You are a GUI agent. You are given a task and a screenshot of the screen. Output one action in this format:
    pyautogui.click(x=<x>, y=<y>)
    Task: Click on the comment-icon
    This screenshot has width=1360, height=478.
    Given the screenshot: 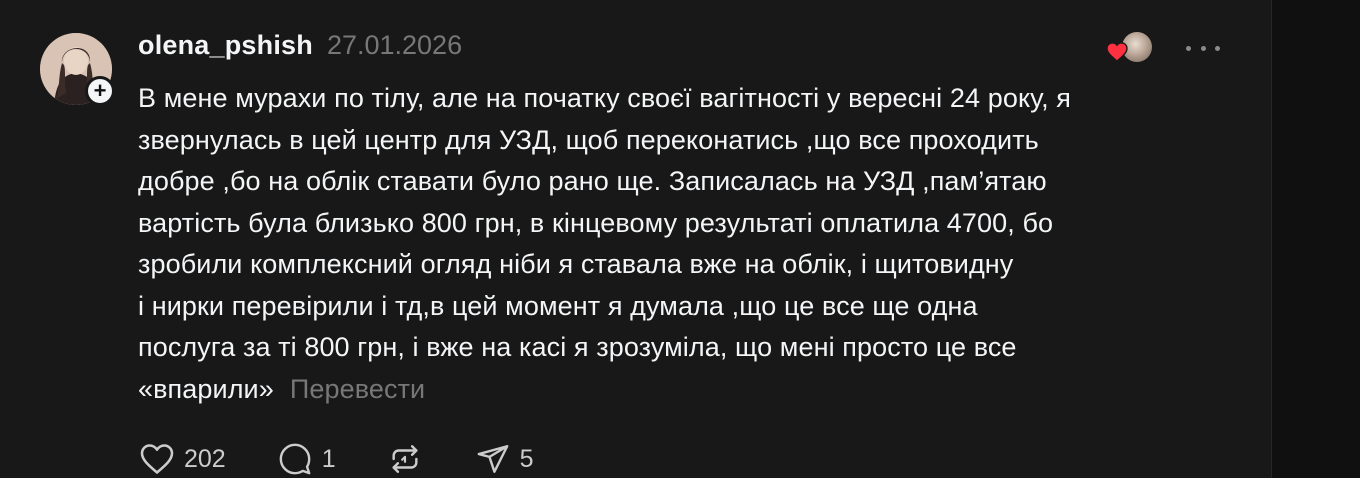 What is the action you would take?
    pyautogui.click(x=295, y=459)
    